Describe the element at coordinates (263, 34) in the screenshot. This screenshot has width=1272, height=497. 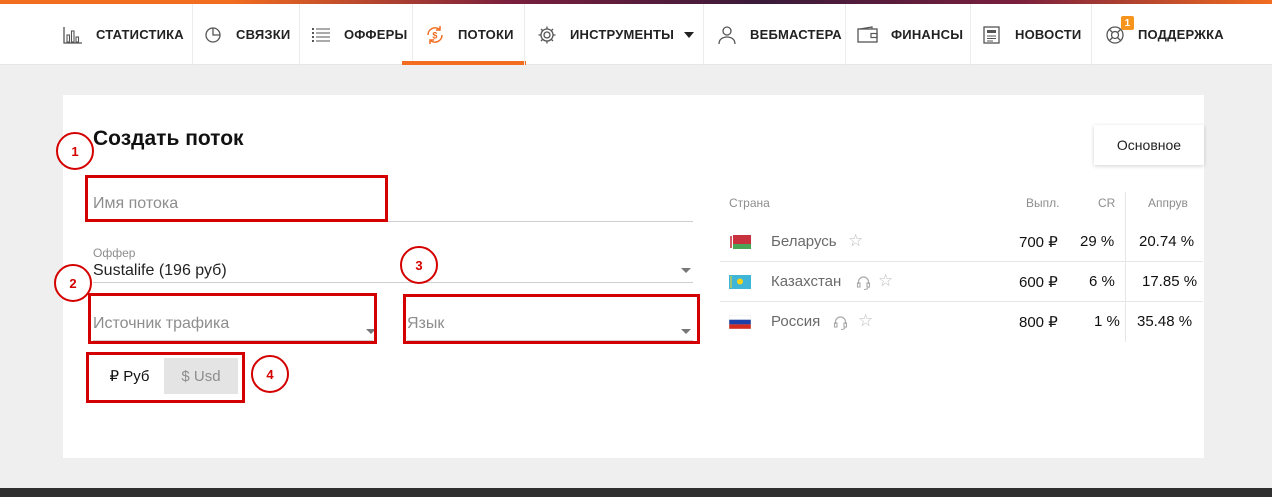
I see `nav-label: СВЯЗКИ` at that location.